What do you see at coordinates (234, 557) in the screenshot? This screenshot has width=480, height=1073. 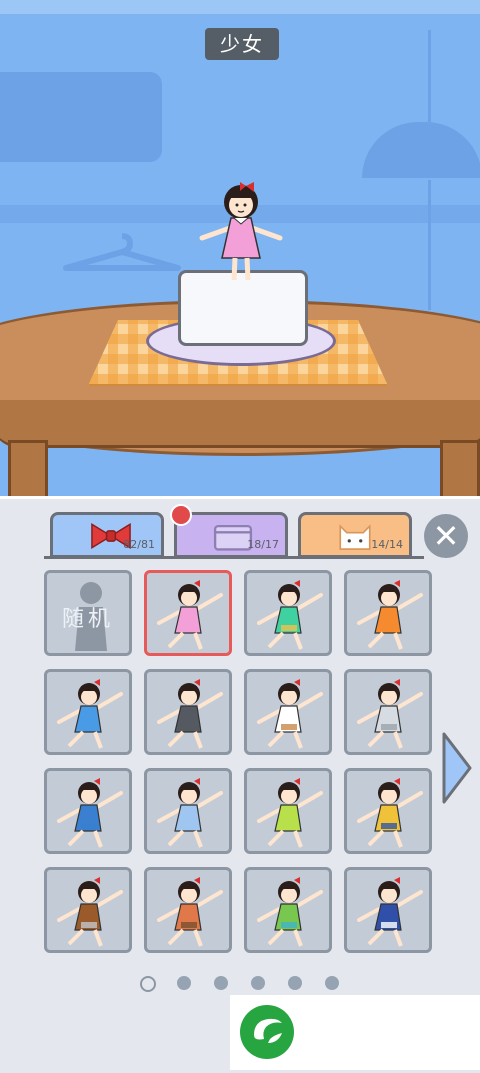 I see `tab-divider` at bounding box center [234, 557].